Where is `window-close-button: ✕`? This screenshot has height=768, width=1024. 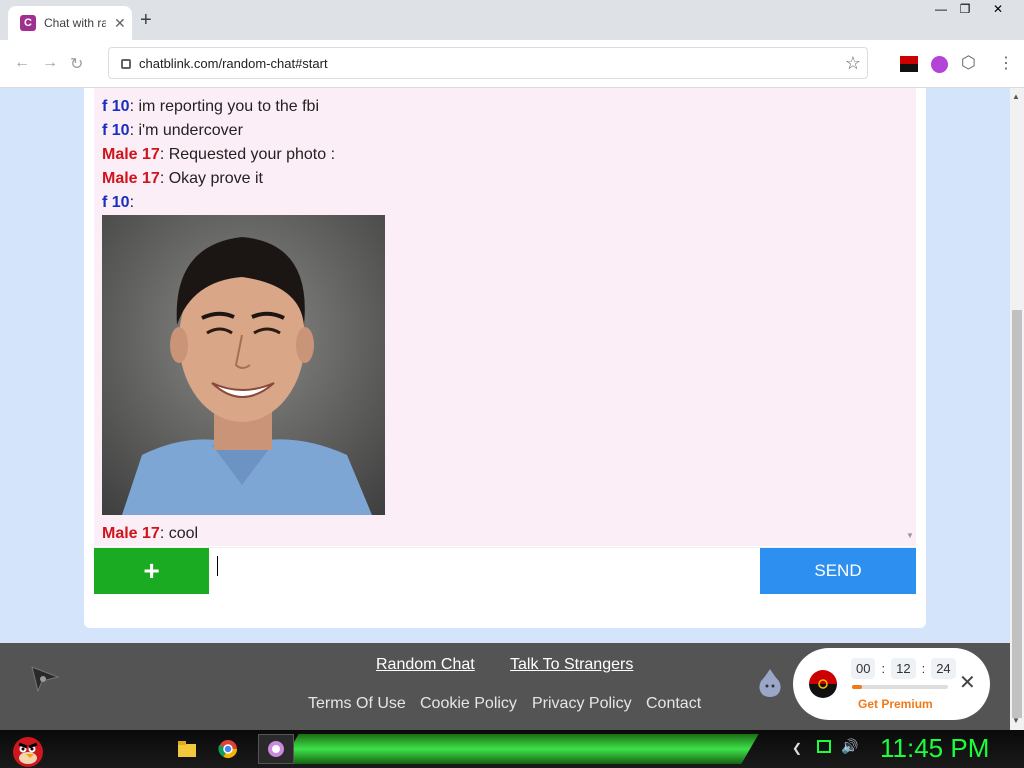
window-close-button: ✕ is located at coordinates (998, 9).